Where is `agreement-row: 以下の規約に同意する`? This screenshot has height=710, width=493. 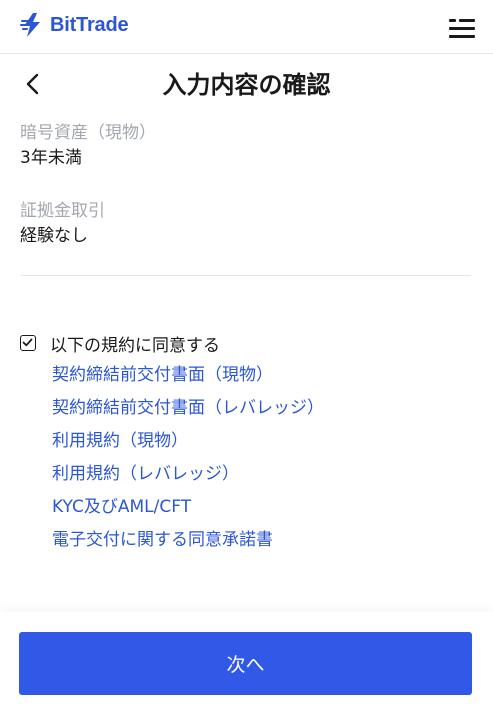
agreement-row: 以下の規約に同意する is located at coordinates (120, 343).